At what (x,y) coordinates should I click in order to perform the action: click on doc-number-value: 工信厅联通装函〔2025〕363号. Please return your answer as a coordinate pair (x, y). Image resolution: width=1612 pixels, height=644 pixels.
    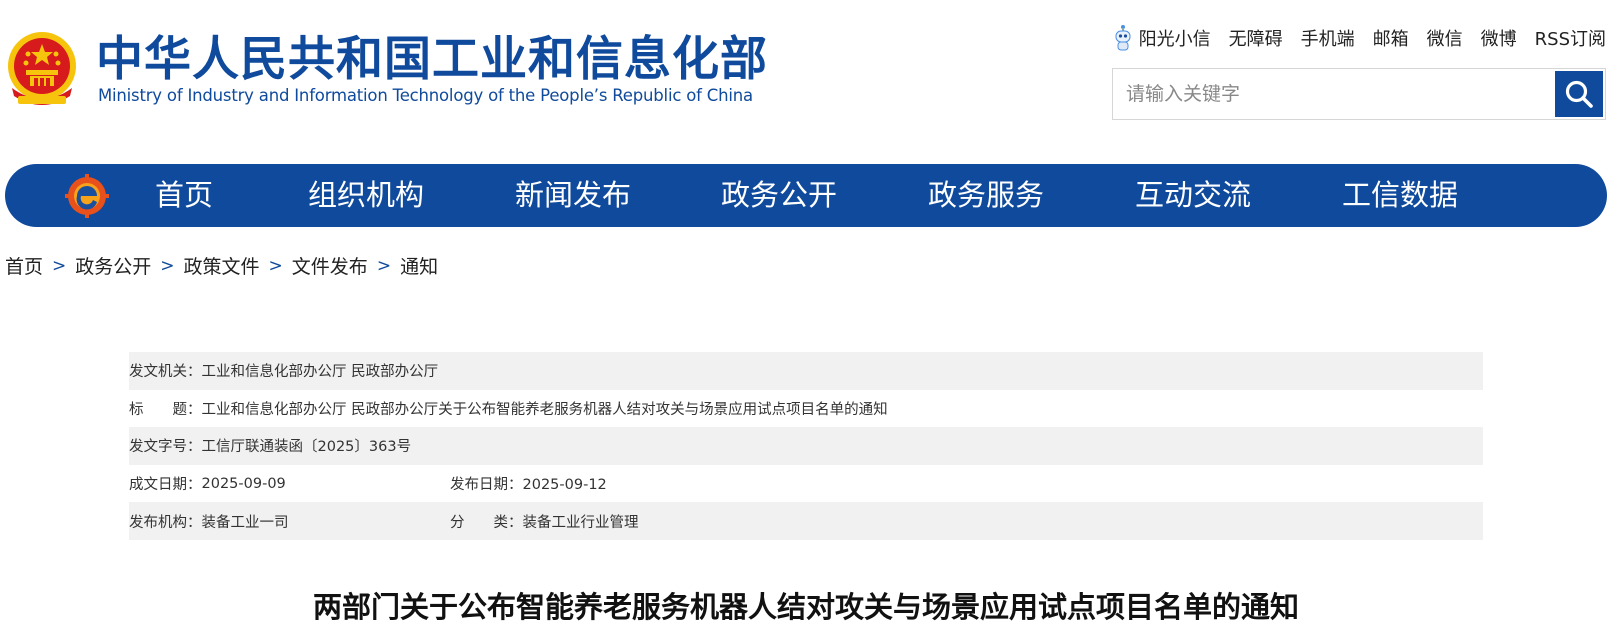
    Looking at the image, I should click on (306, 447).